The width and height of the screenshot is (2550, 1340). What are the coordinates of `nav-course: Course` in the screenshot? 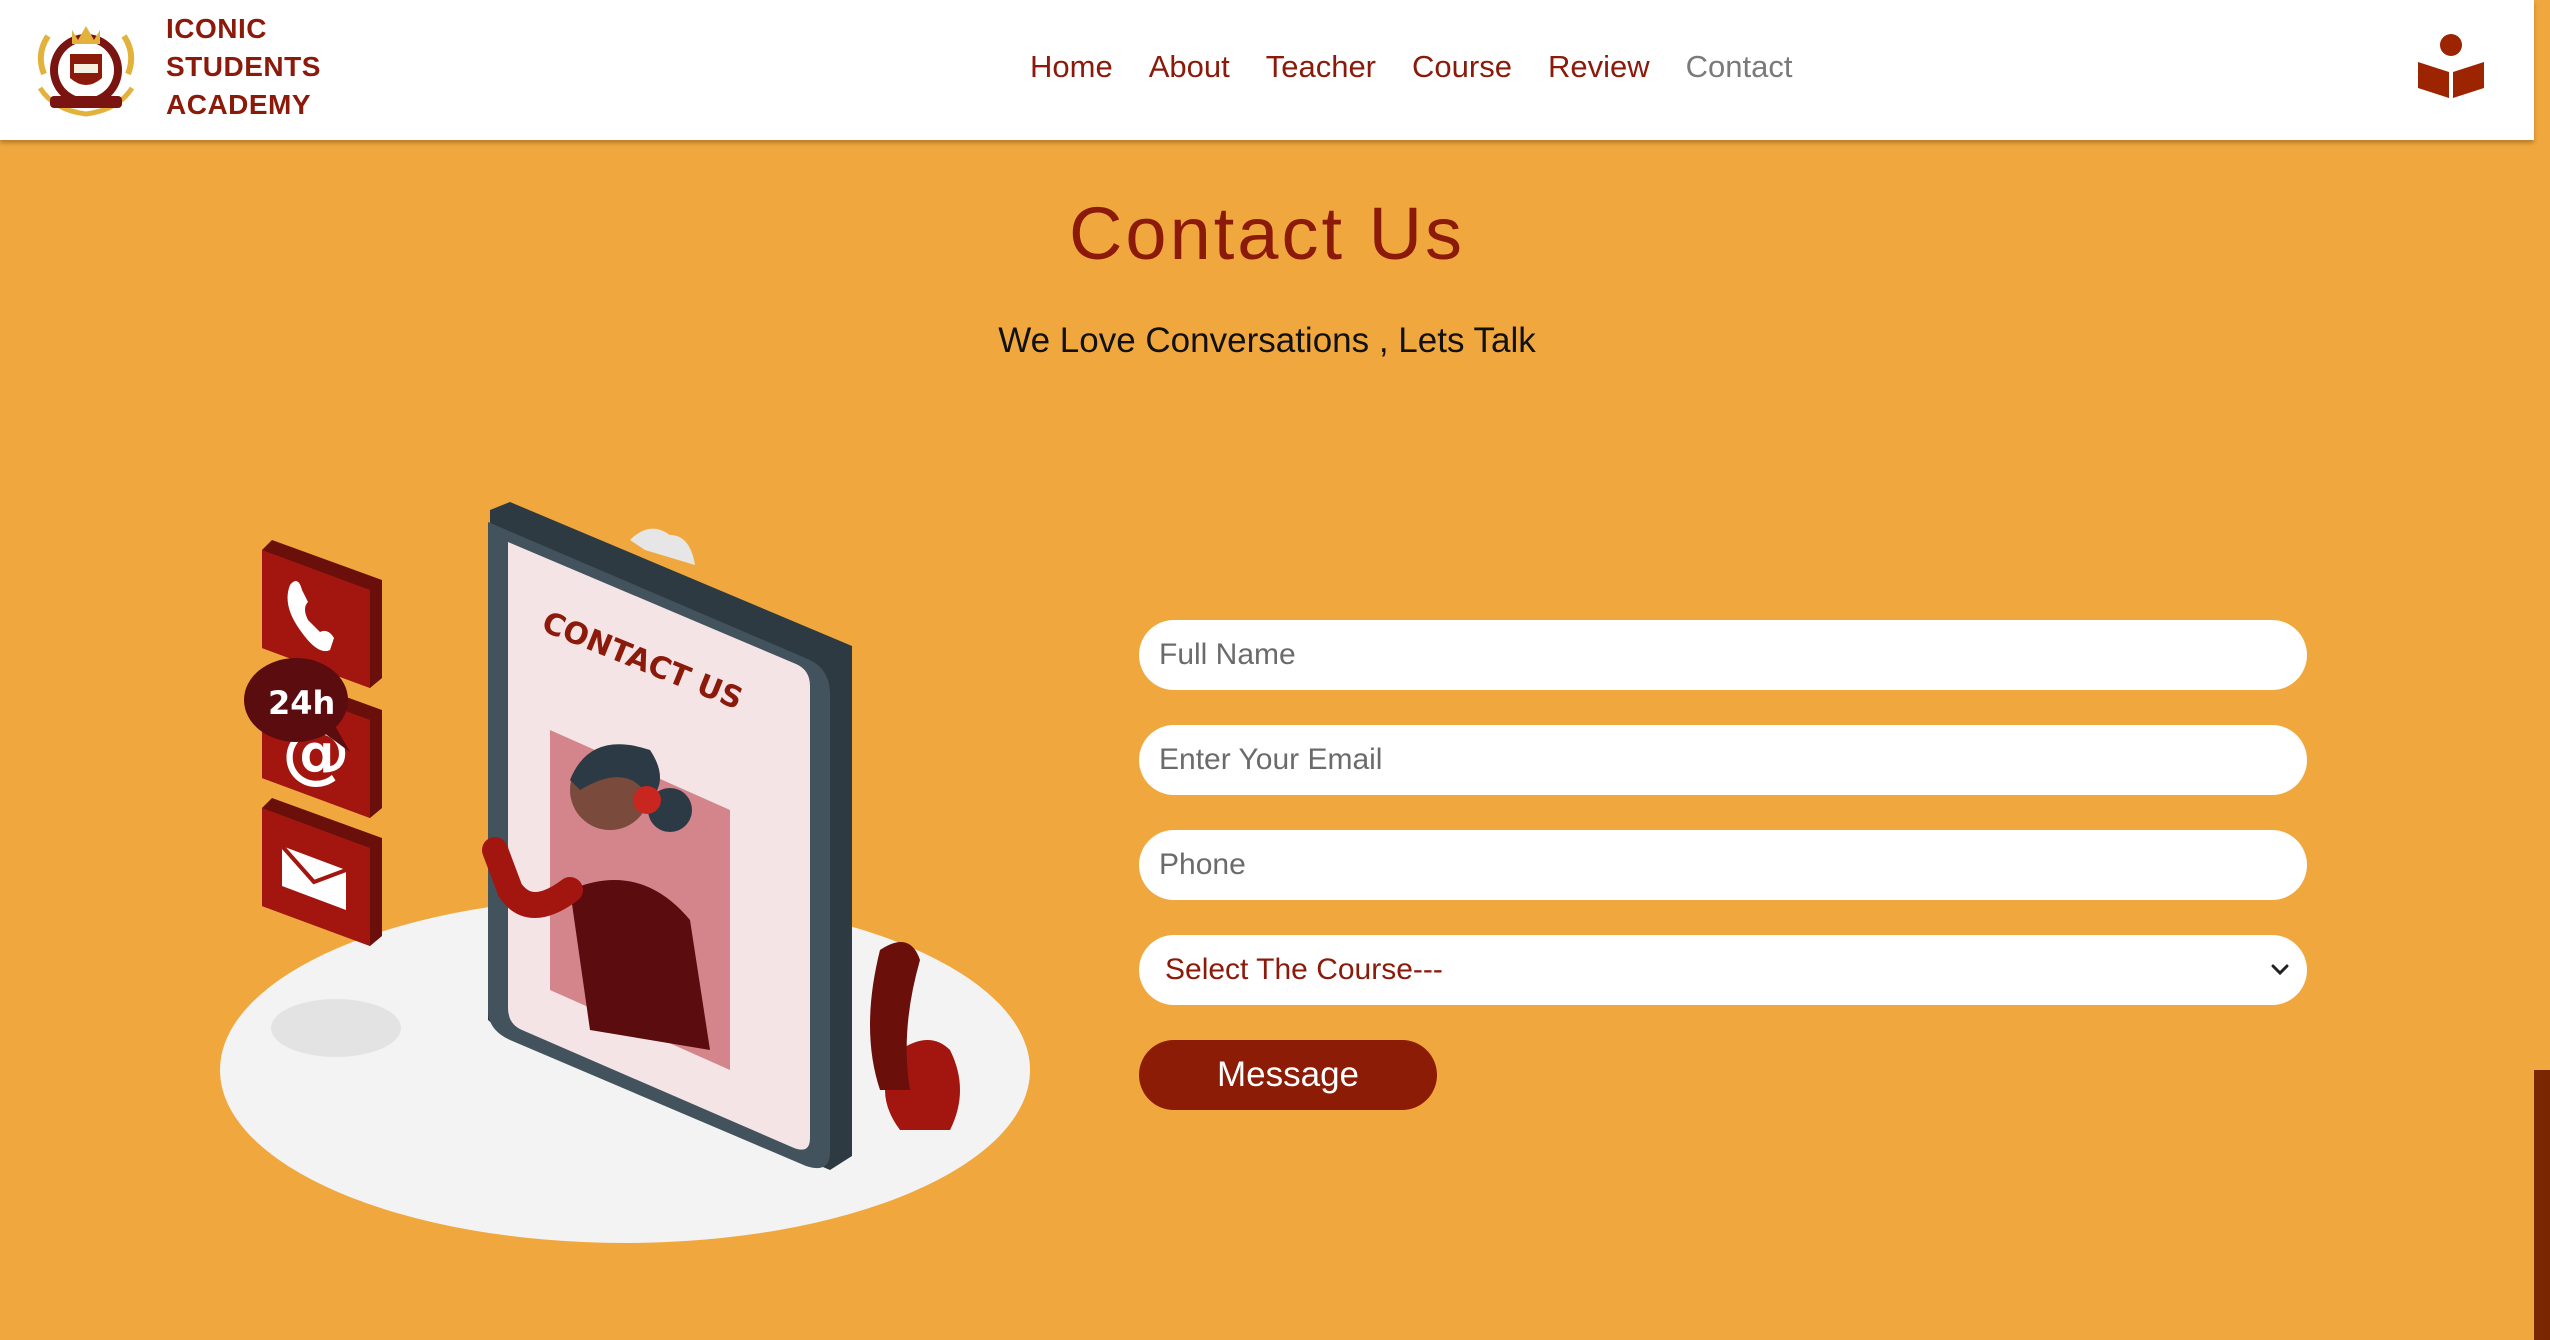 It's located at (1462, 67).